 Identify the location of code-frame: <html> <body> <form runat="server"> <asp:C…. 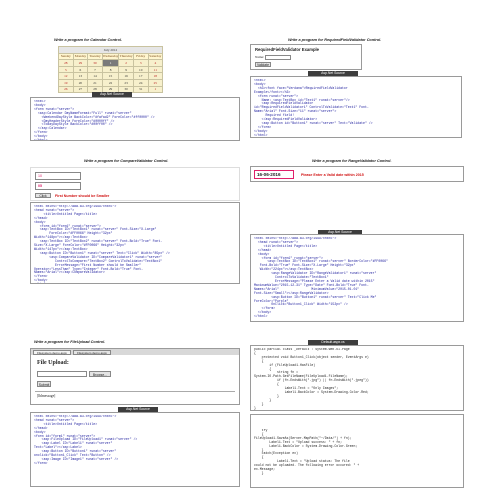
(135, 119).